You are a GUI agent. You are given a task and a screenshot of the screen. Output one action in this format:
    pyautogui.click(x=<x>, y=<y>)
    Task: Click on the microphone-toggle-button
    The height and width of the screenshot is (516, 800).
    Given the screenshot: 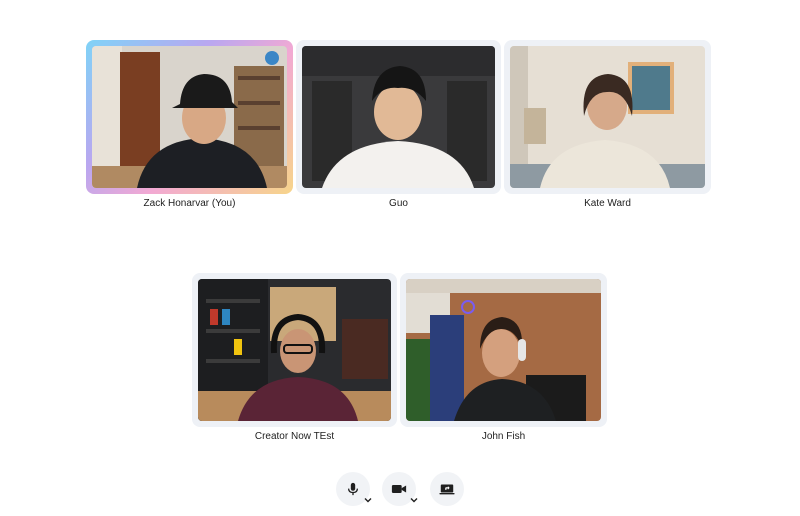 What is the action you would take?
    pyautogui.click(x=354, y=489)
    